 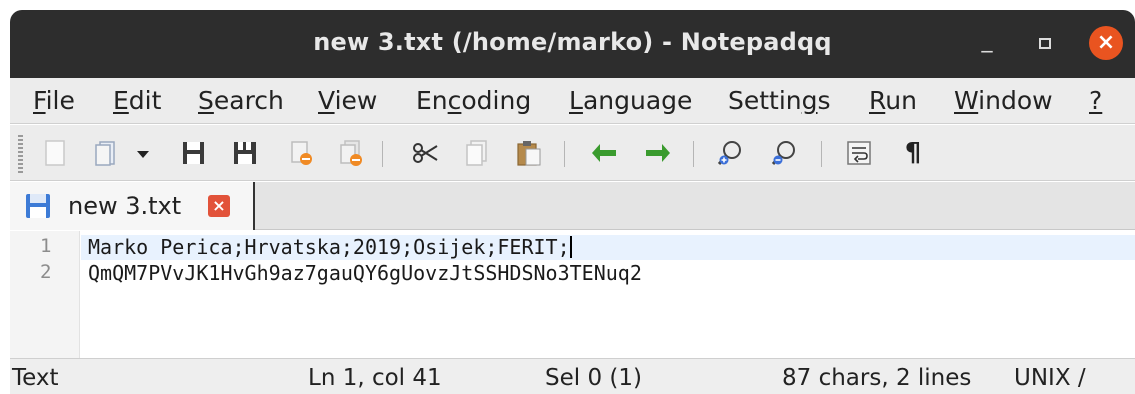 What do you see at coordinates (45, 294) in the screenshot?
I see `line-number-gutter: 1 2` at bounding box center [45, 294].